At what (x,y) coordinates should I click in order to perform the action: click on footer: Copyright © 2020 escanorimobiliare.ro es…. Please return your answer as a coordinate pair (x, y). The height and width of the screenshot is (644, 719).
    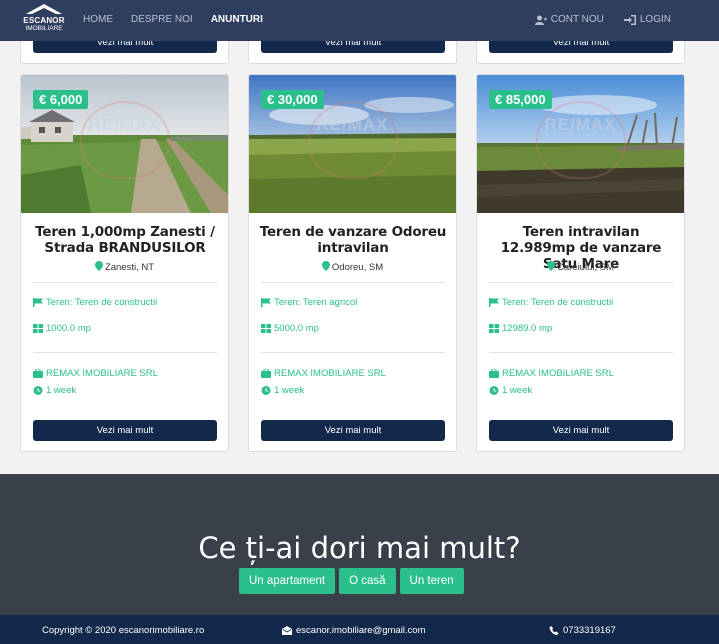
    Looking at the image, I should click on (359, 629).